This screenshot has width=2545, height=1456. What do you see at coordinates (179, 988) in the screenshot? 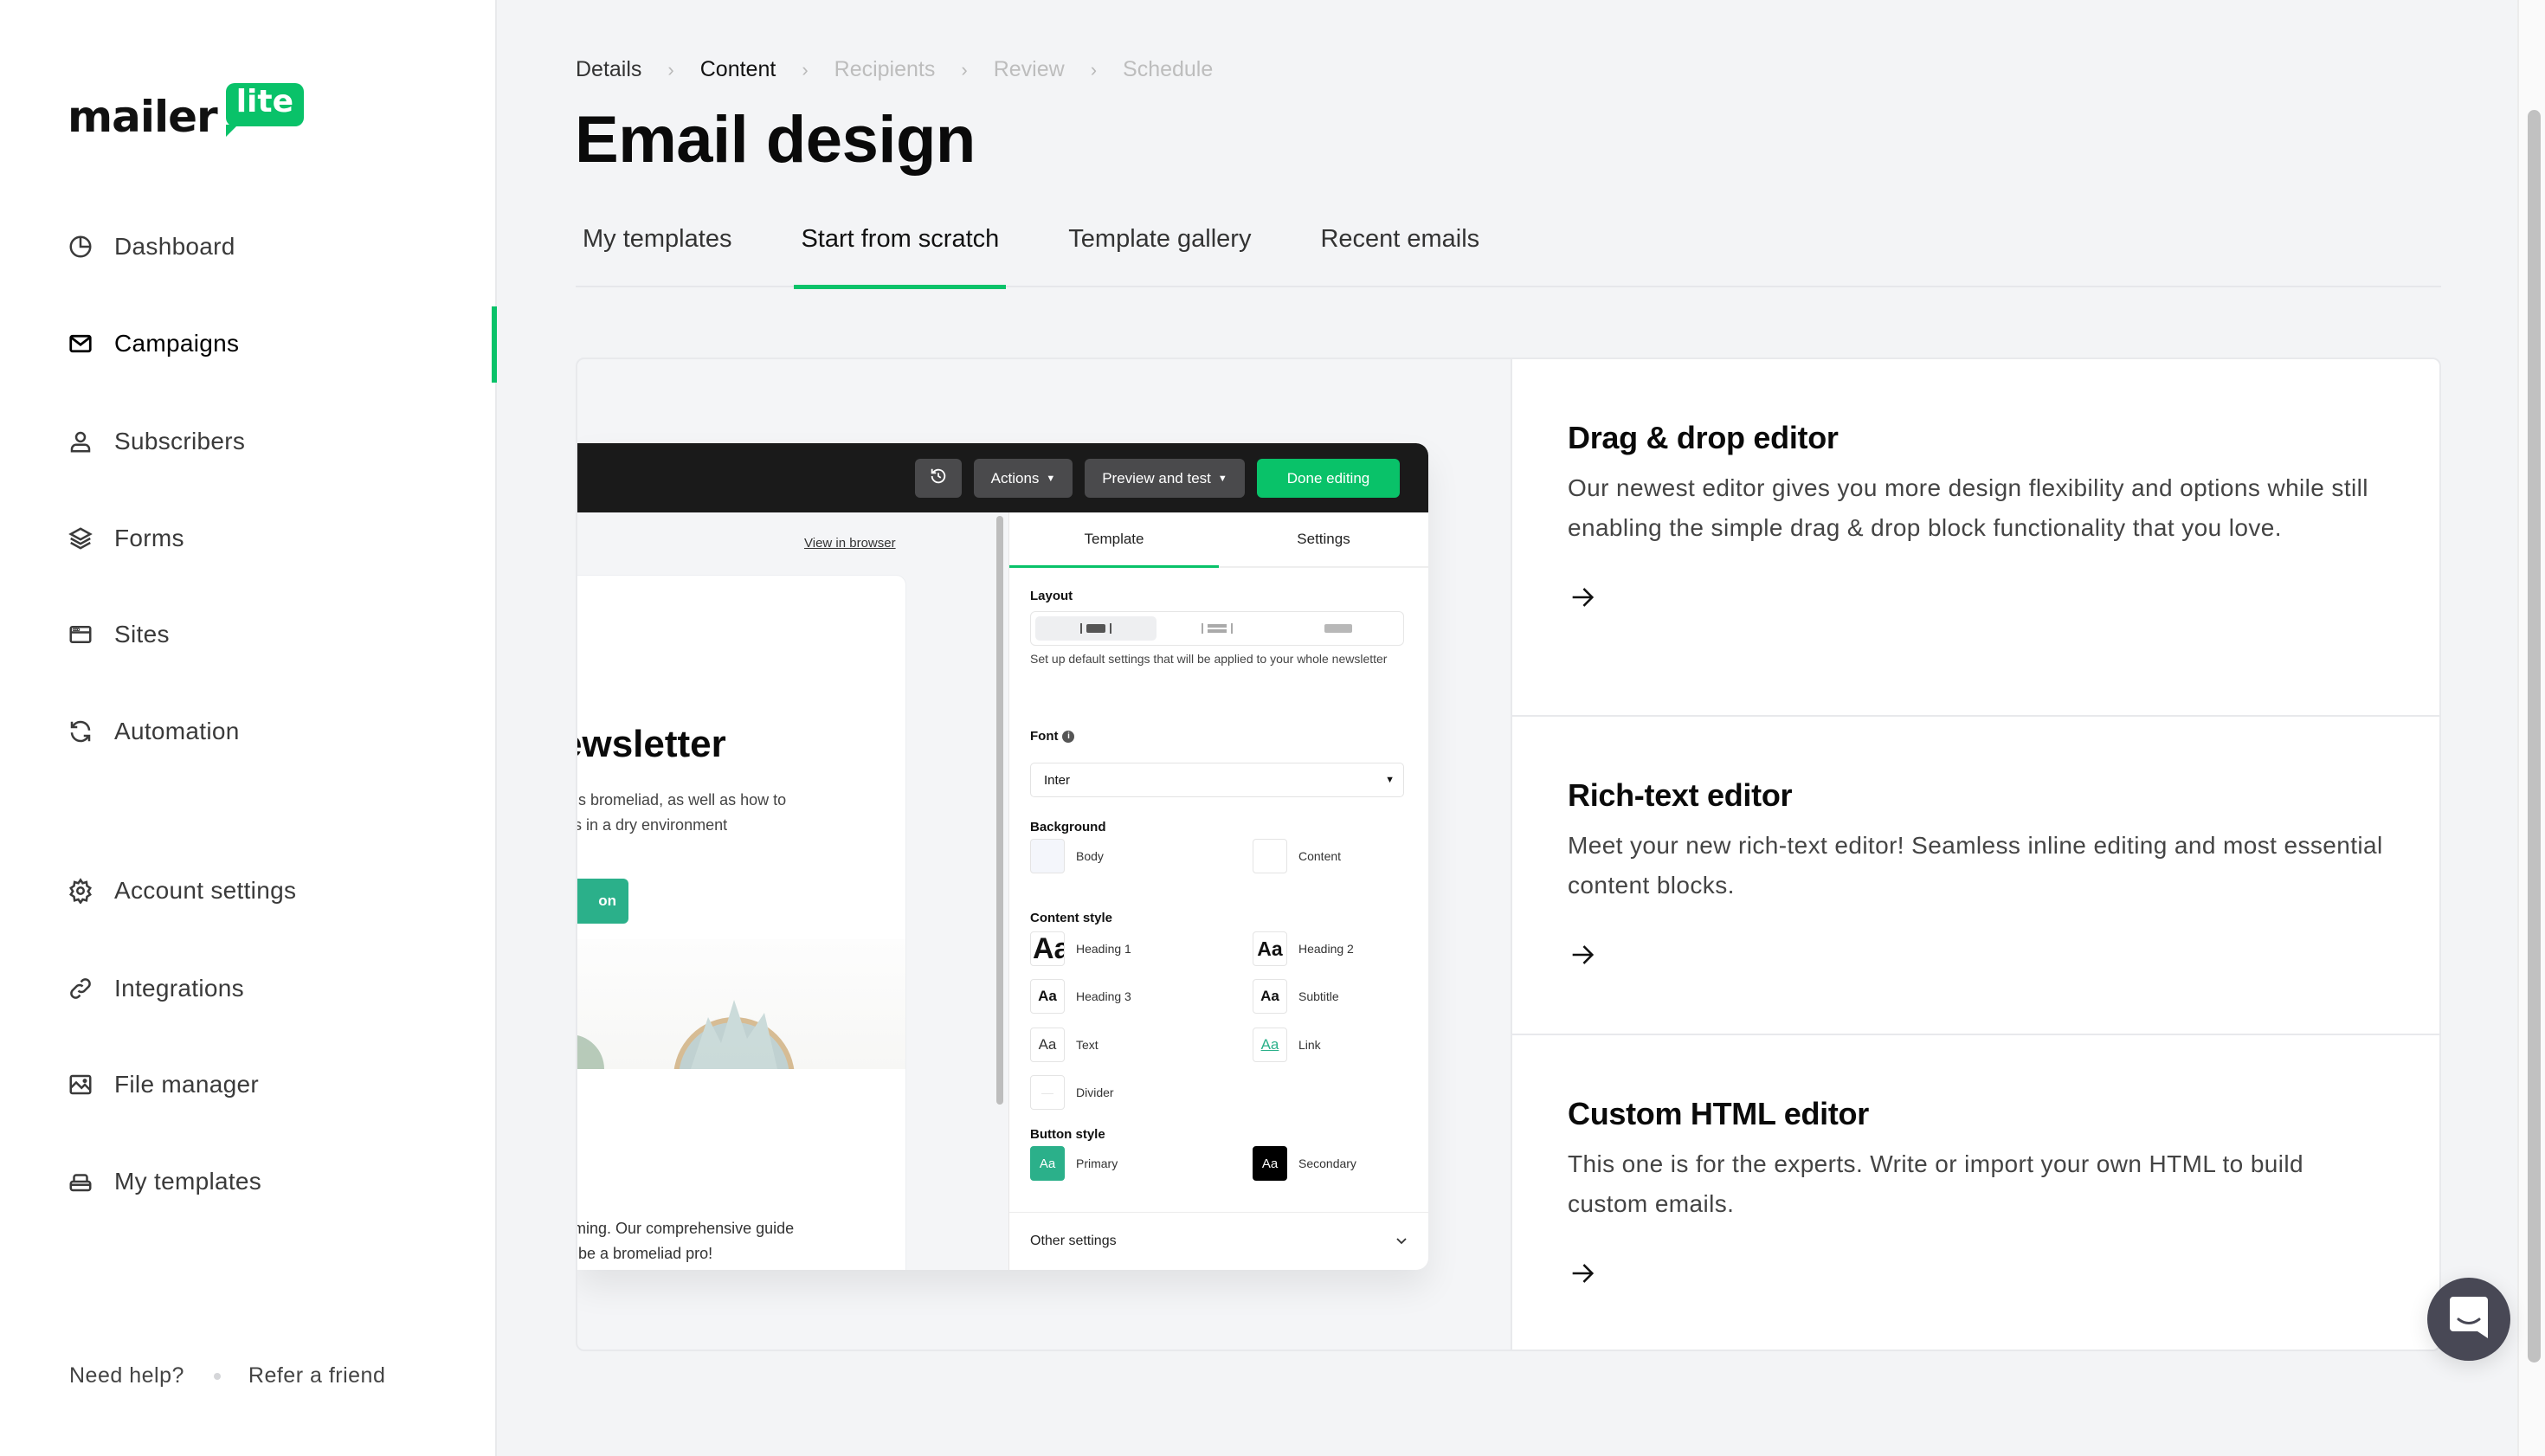
I see `sidebar-item-label: Integrations` at bounding box center [179, 988].